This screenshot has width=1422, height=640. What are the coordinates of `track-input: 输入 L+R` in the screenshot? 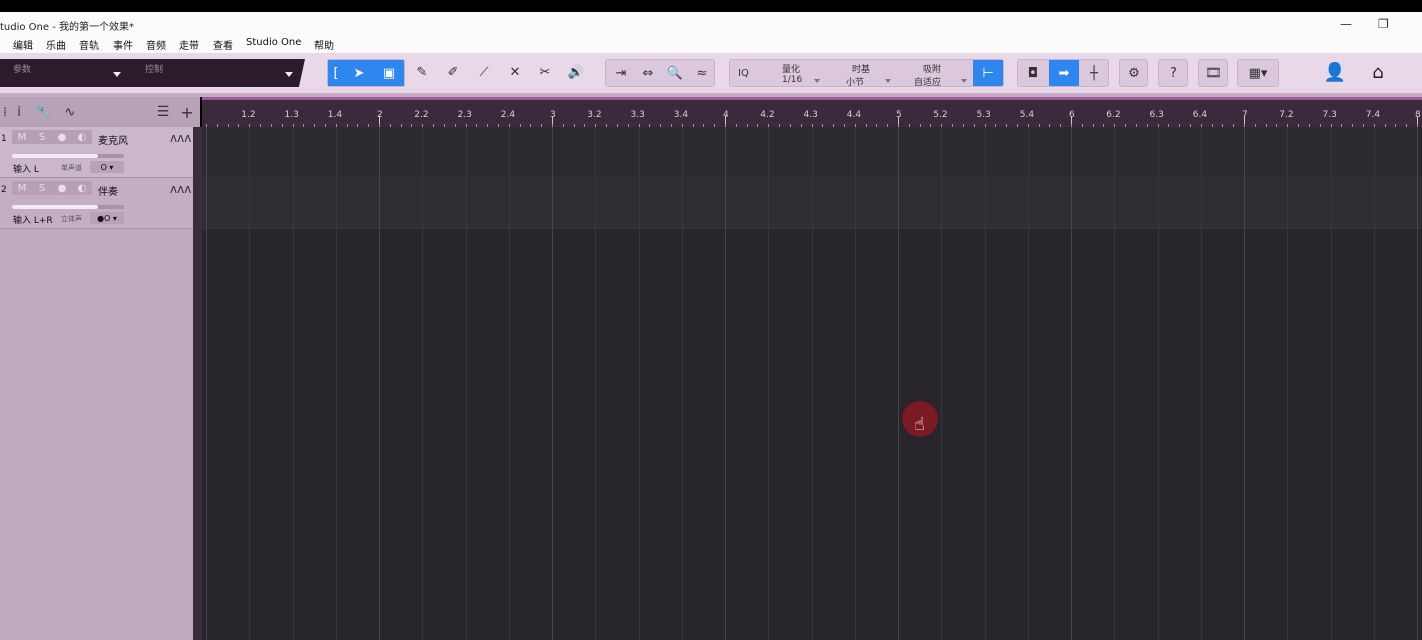 It's located at (33, 219).